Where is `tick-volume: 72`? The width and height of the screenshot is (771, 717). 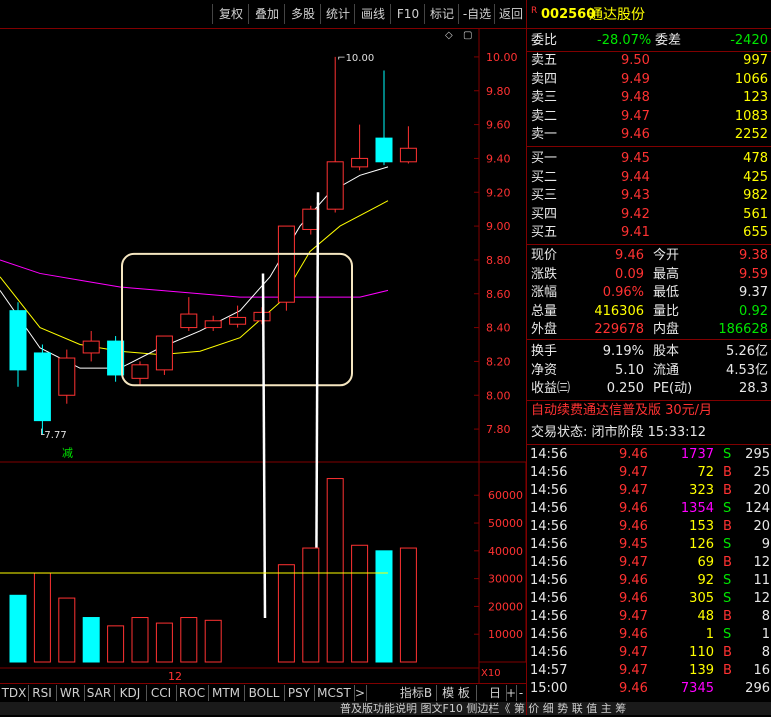
tick-volume: 72 is located at coordinates (705, 472).